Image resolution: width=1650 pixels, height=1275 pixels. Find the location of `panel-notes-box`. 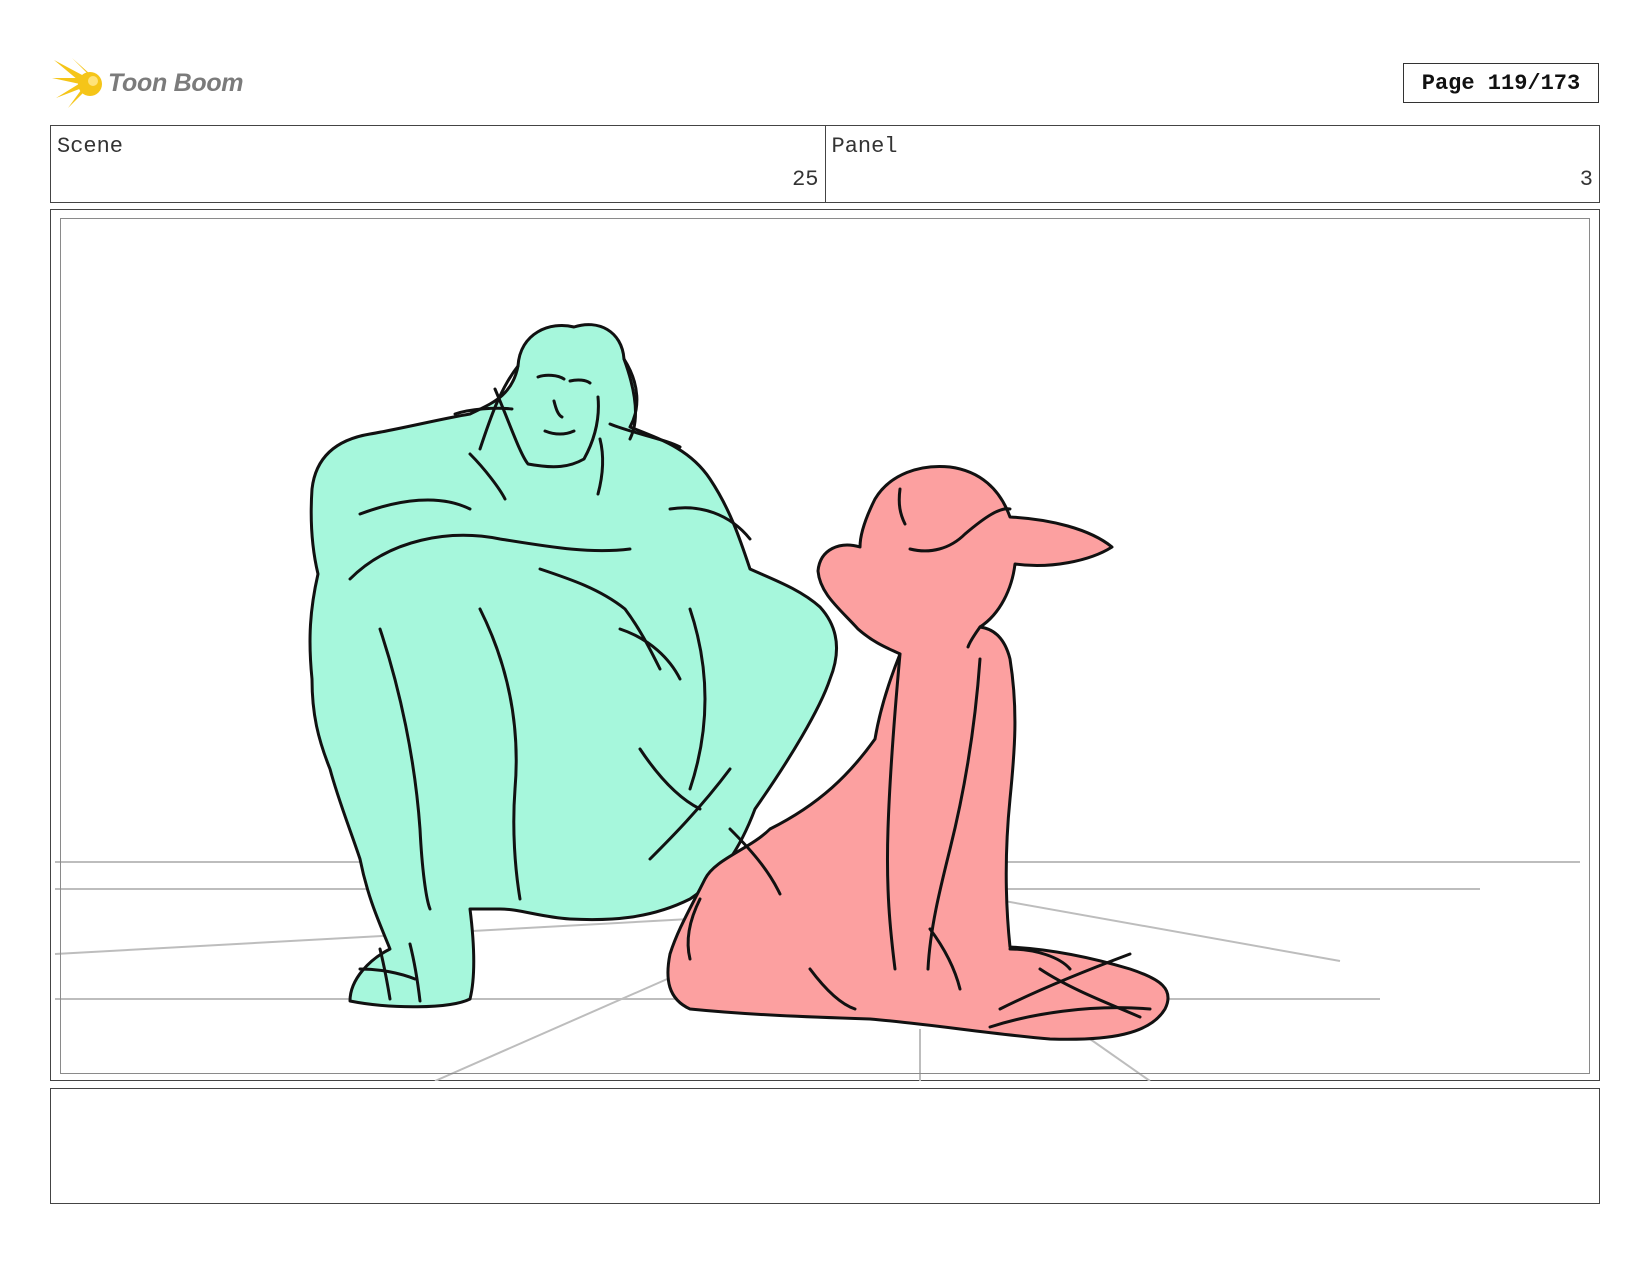

panel-notes-box is located at coordinates (825, 1146).